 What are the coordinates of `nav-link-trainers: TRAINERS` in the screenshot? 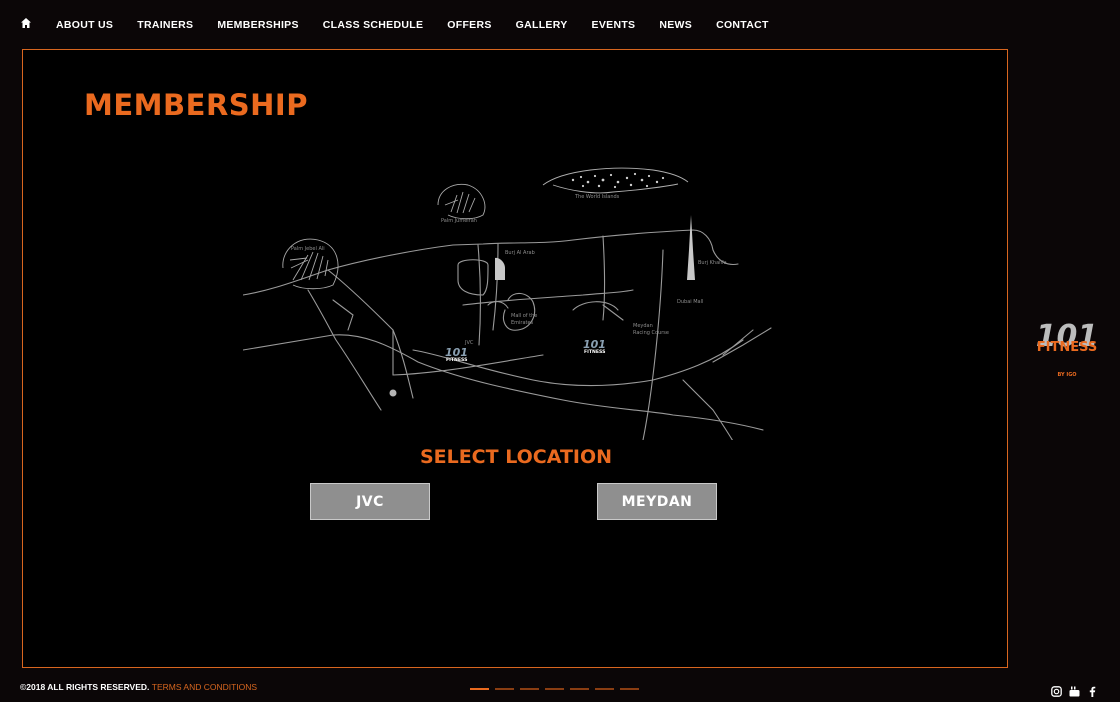 It's located at (165, 25).